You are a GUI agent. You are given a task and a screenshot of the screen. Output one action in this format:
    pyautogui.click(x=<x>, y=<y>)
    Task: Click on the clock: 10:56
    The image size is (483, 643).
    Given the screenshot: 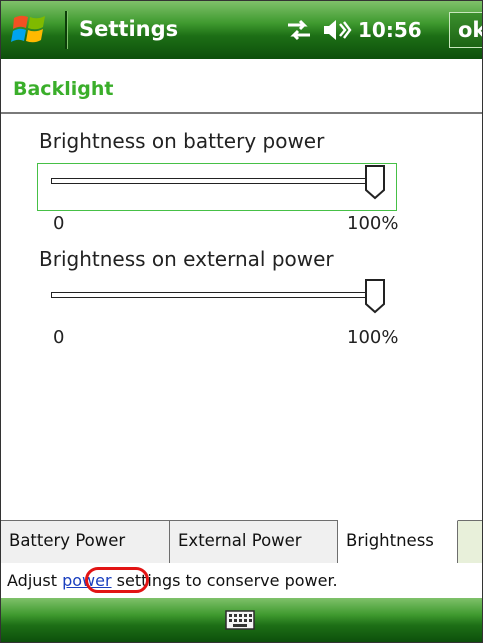 What is the action you would take?
    pyautogui.click(x=390, y=30)
    